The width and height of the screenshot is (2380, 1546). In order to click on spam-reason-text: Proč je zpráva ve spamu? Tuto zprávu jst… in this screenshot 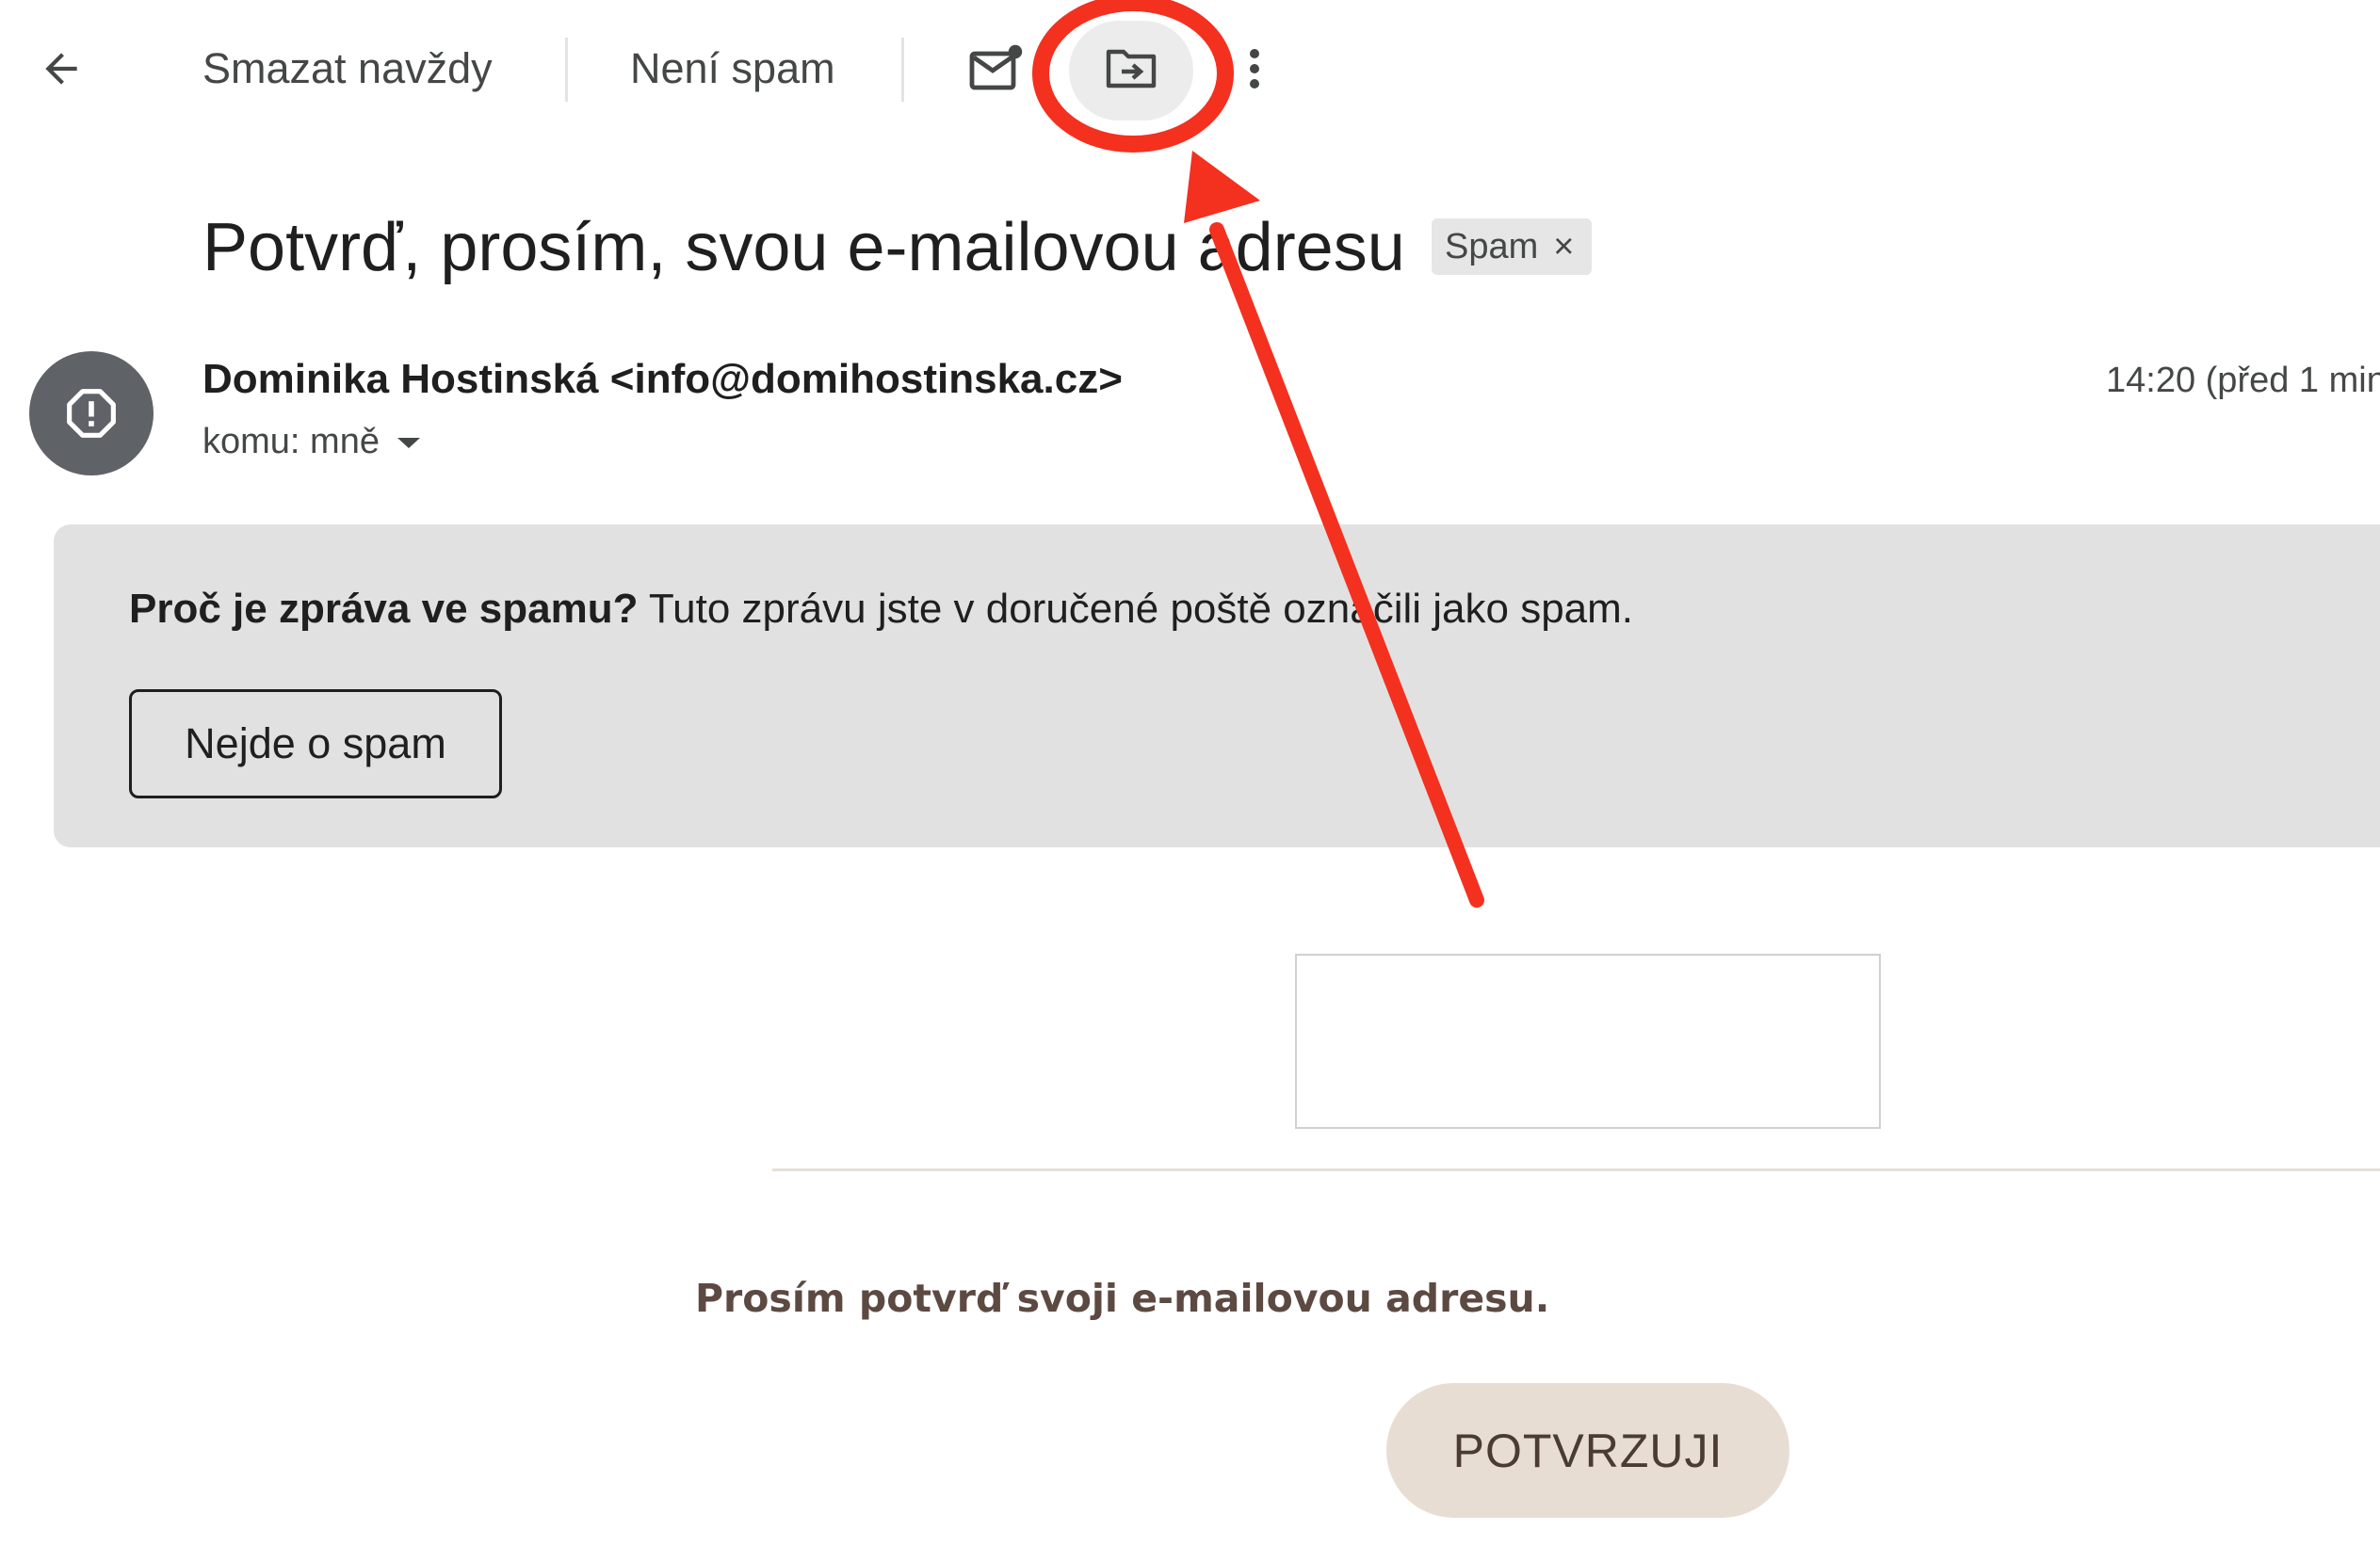, I will do `click(881, 609)`.